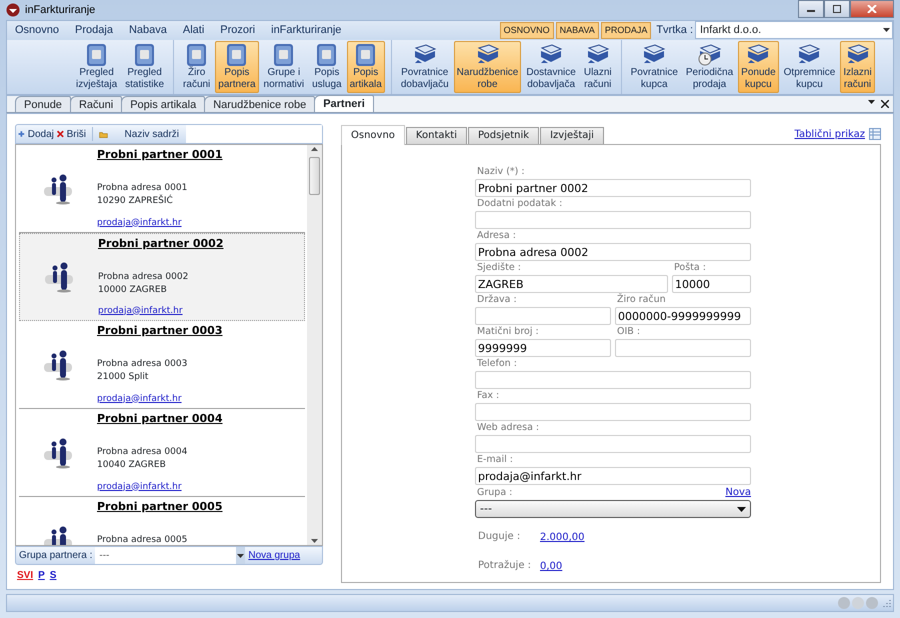 The image size is (900, 618). Describe the element at coordinates (344, 103) in the screenshot. I see `document-tab: Partneri` at that location.